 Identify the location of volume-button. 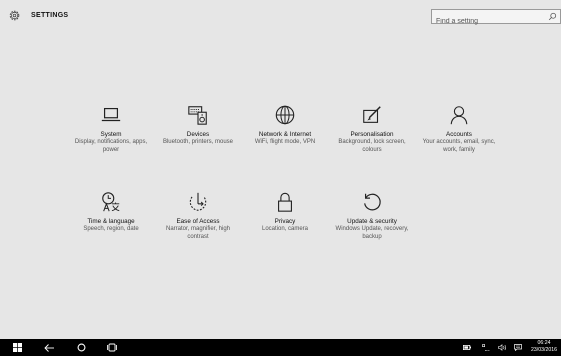
(502, 347).